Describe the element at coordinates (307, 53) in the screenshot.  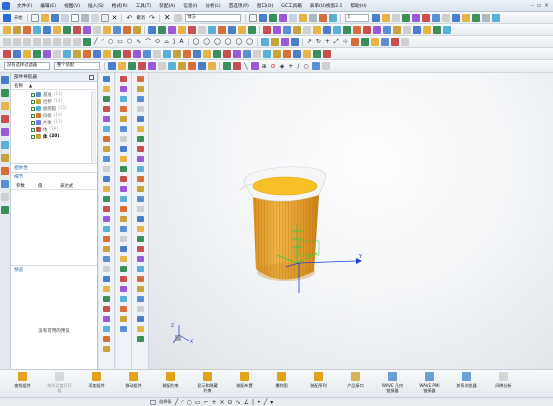
I see `info-icon` at that location.